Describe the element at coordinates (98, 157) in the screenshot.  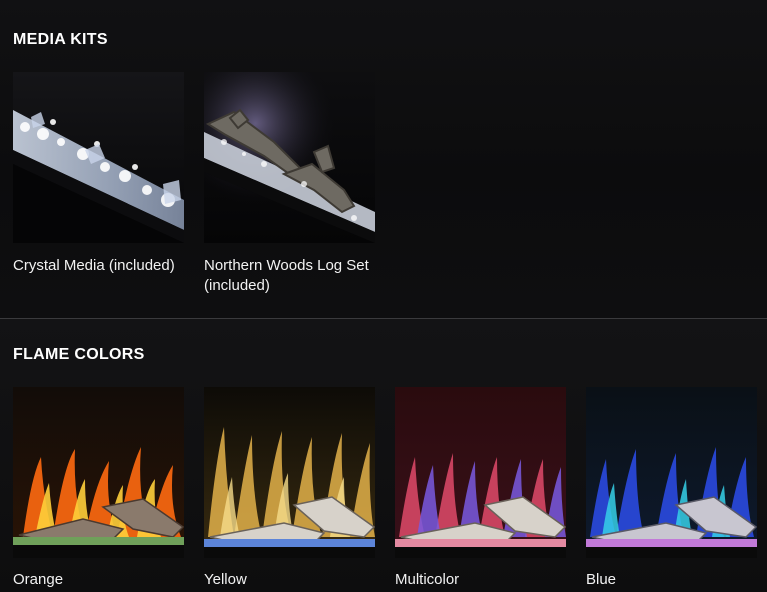
I see `crystal-media-image` at that location.